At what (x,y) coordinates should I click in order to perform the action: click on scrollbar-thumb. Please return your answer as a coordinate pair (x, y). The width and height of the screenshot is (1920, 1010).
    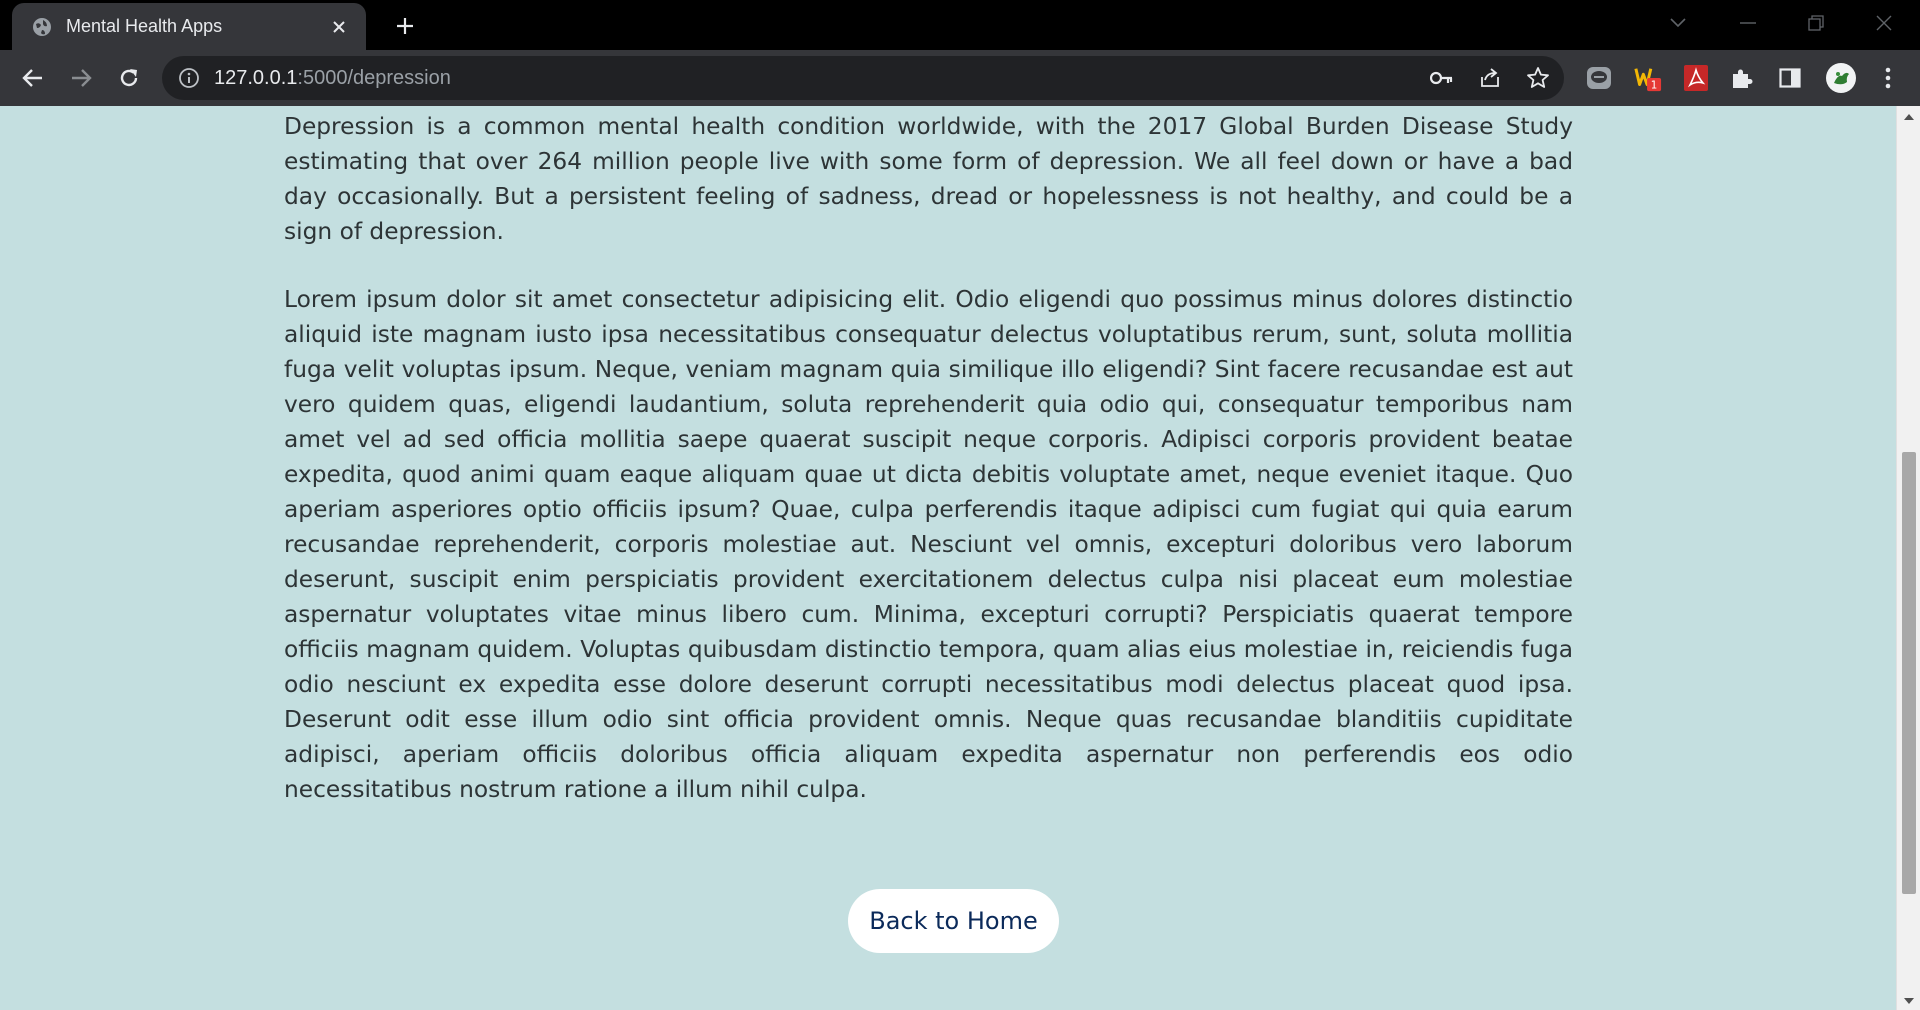
    Looking at the image, I should click on (1909, 673).